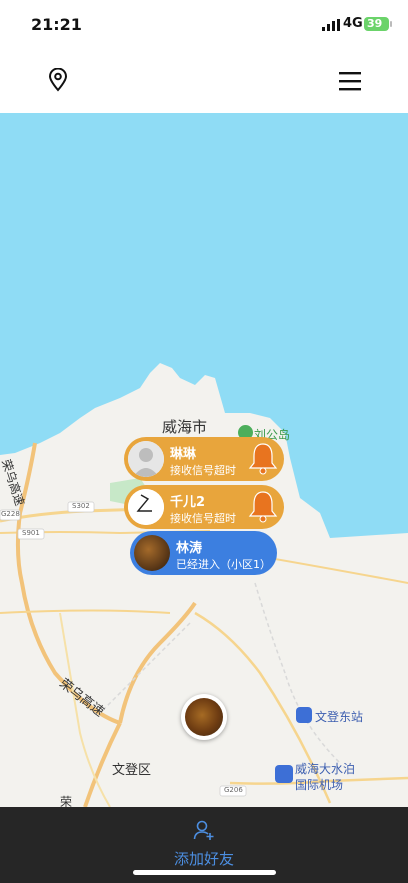 This screenshot has width=408, height=883. I want to click on location-pin-icon, so click(58, 80).